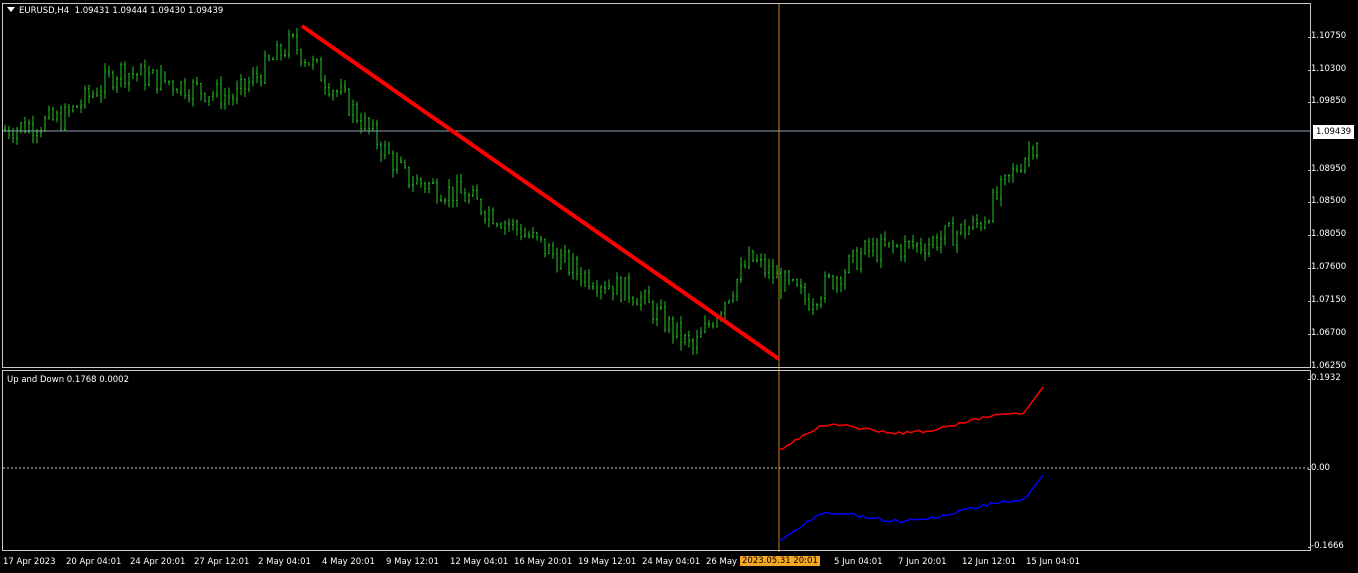 This screenshot has width=1358, height=573. What do you see at coordinates (671, 562) in the screenshot?
I see `time-tick: 24 May 04:01` at bounding box center [671, 562].